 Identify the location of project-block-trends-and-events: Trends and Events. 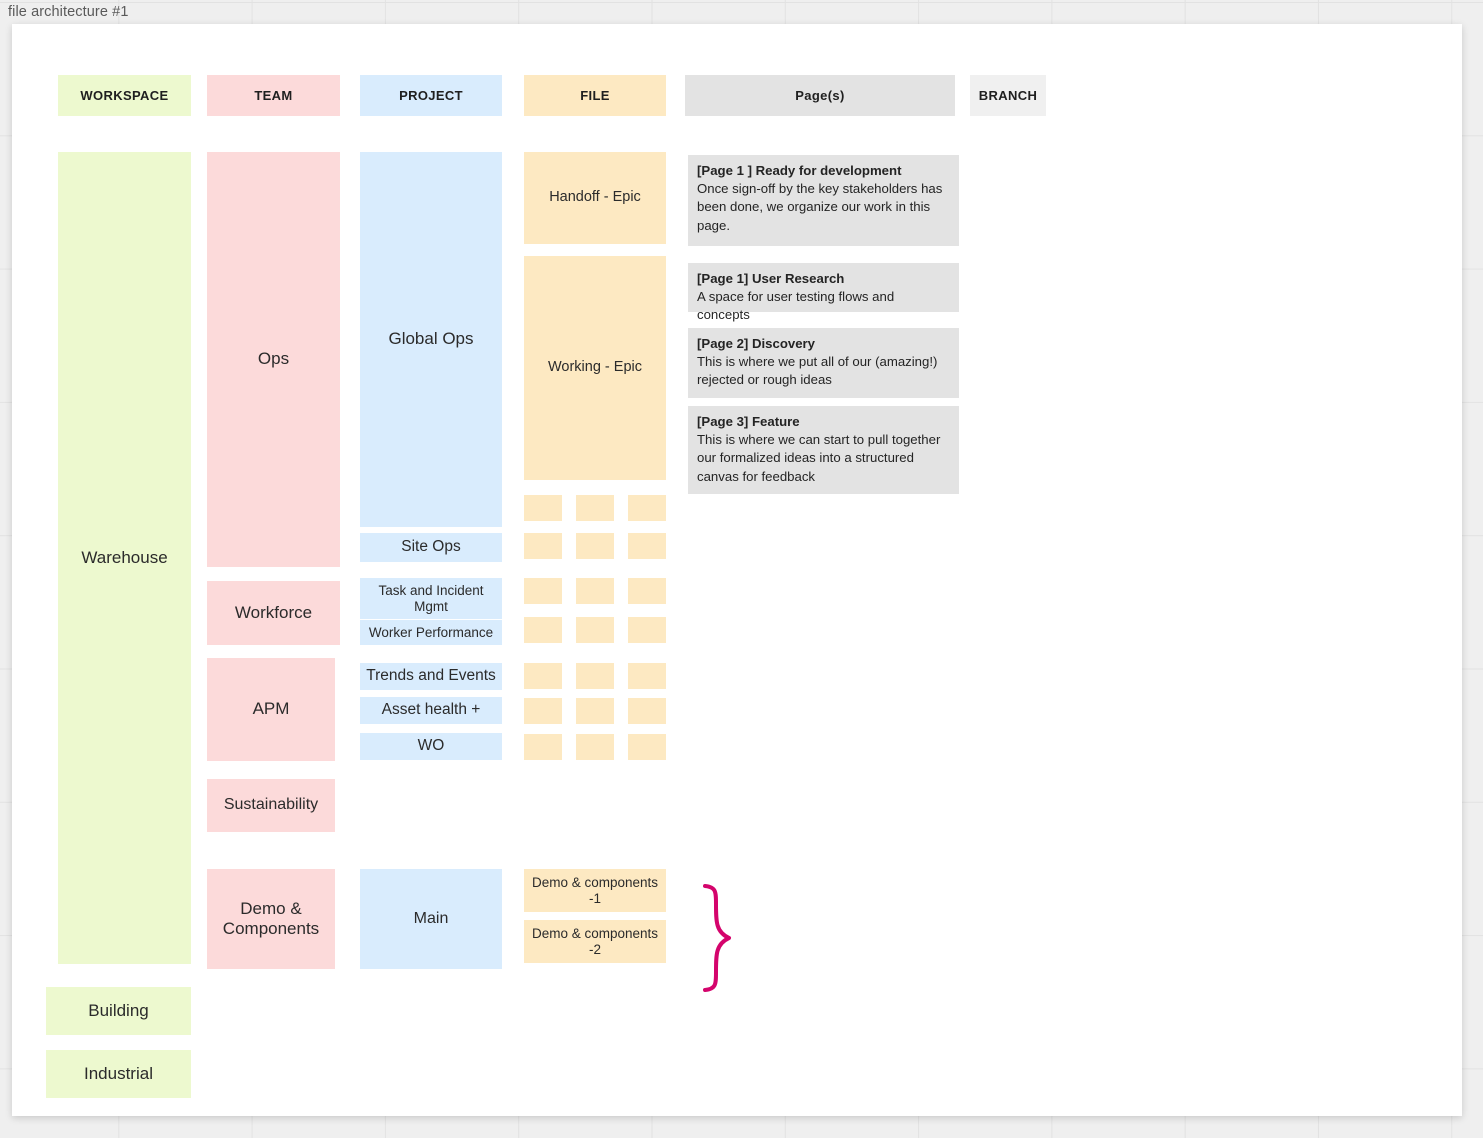
(431, 676).